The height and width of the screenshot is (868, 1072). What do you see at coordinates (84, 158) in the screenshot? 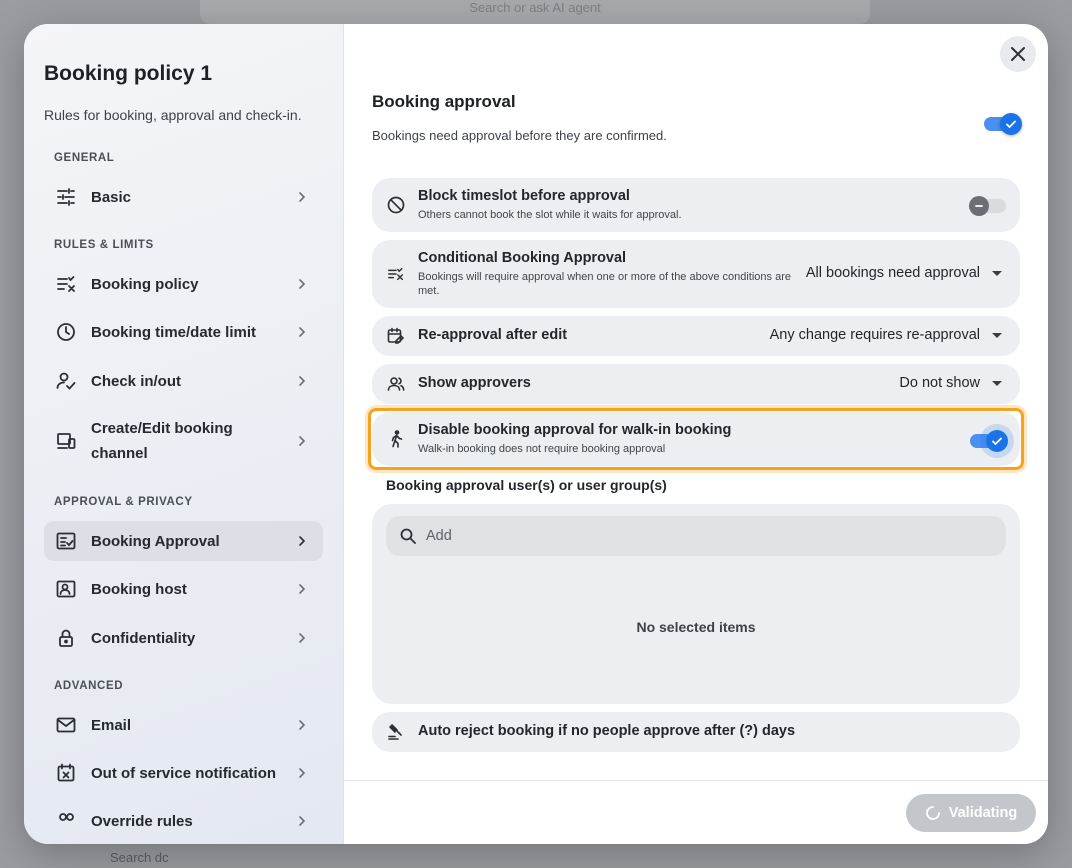
I see `section-general: GENERAL` at bounding box center [84, 158].